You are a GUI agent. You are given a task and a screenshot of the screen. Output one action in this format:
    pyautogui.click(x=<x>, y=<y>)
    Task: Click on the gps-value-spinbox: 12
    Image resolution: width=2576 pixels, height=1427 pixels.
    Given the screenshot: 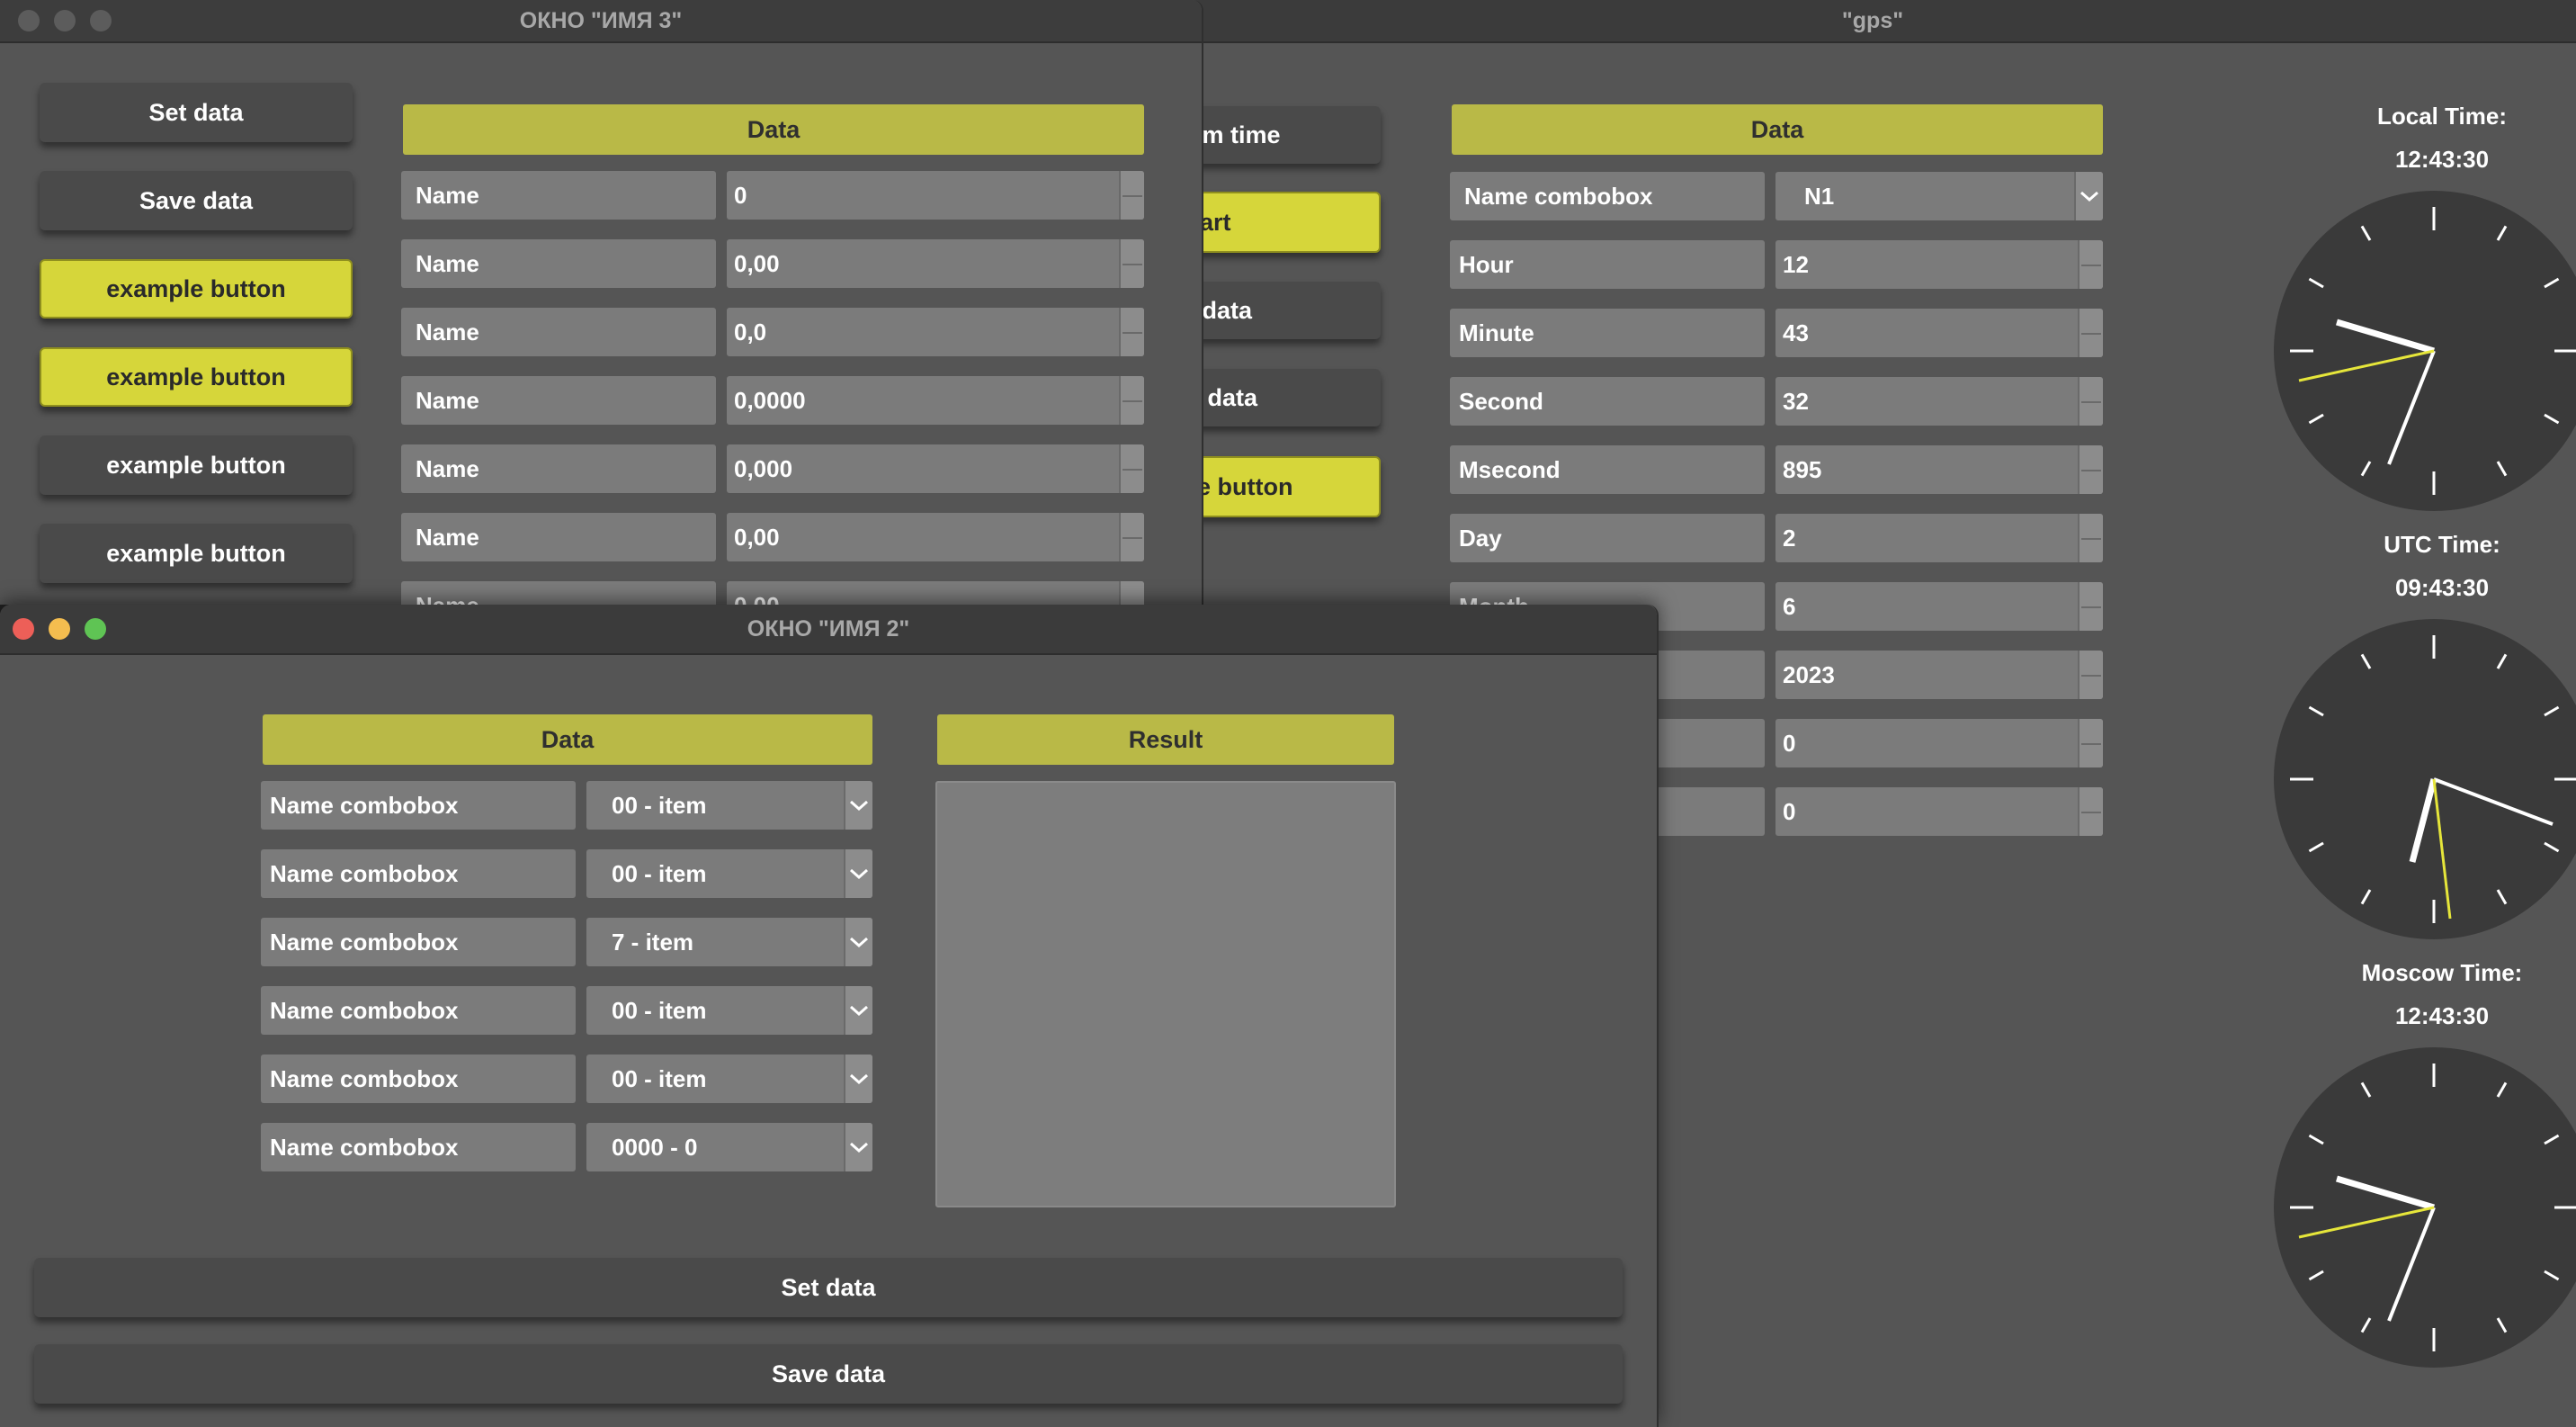 What is the action you would take?
    pyautogui.click(x=1939, y=264)
    